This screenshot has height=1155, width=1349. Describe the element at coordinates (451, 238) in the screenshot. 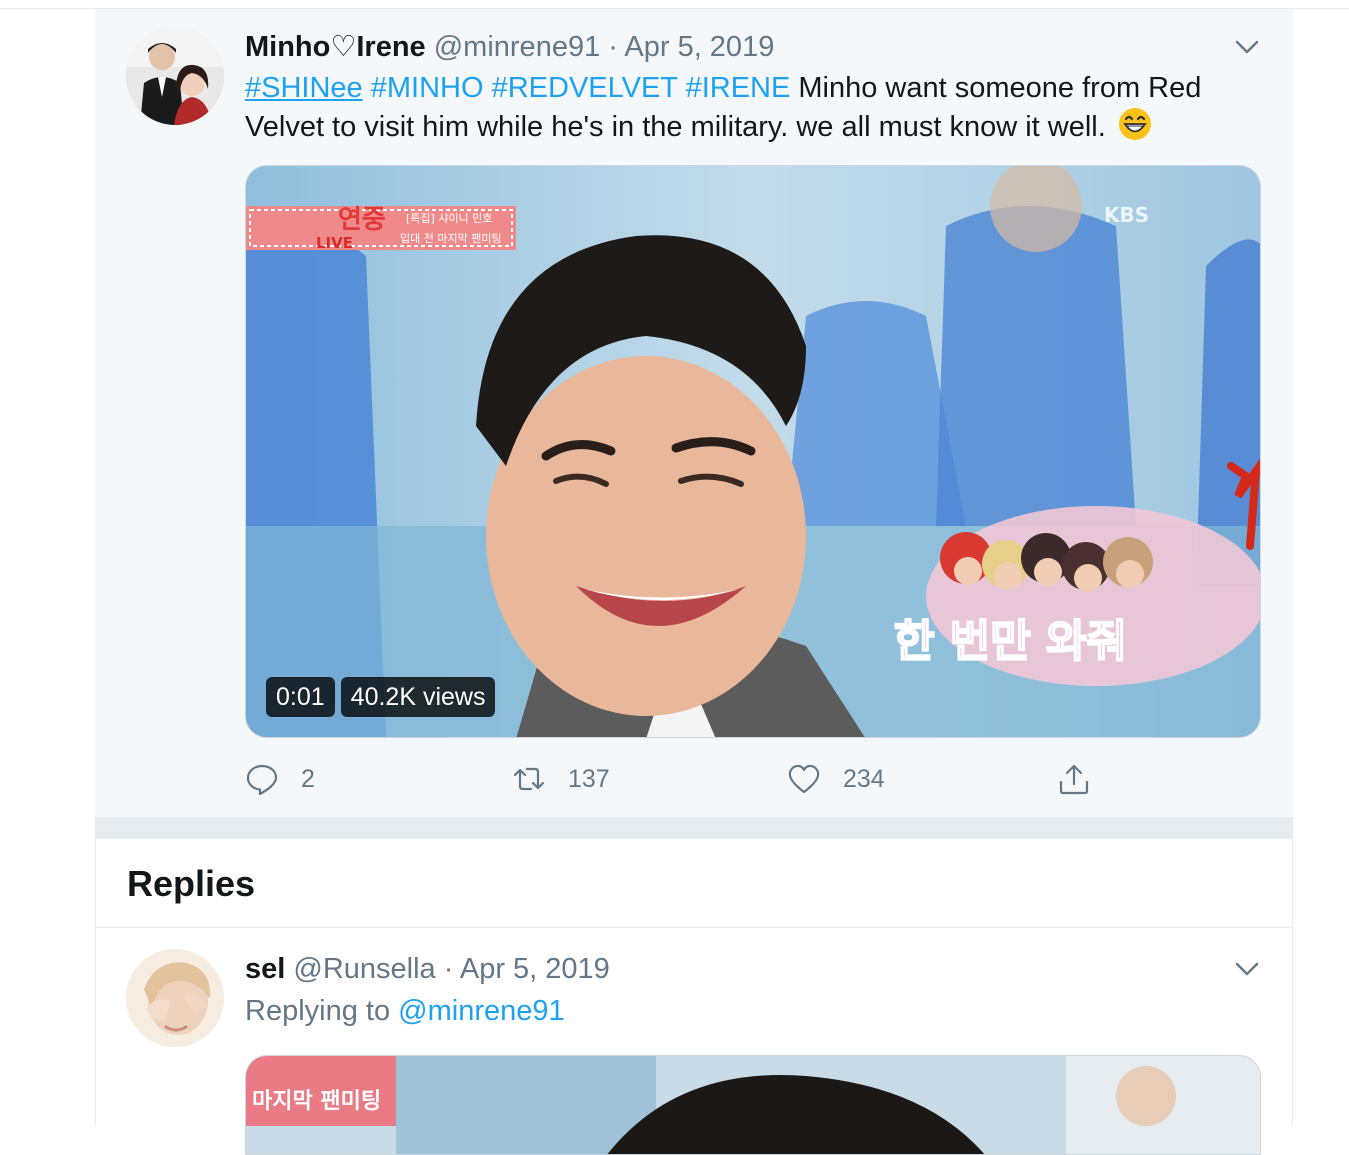

I see `banner-caption-2: 입대 전 마지막 팬미팅` at that location.